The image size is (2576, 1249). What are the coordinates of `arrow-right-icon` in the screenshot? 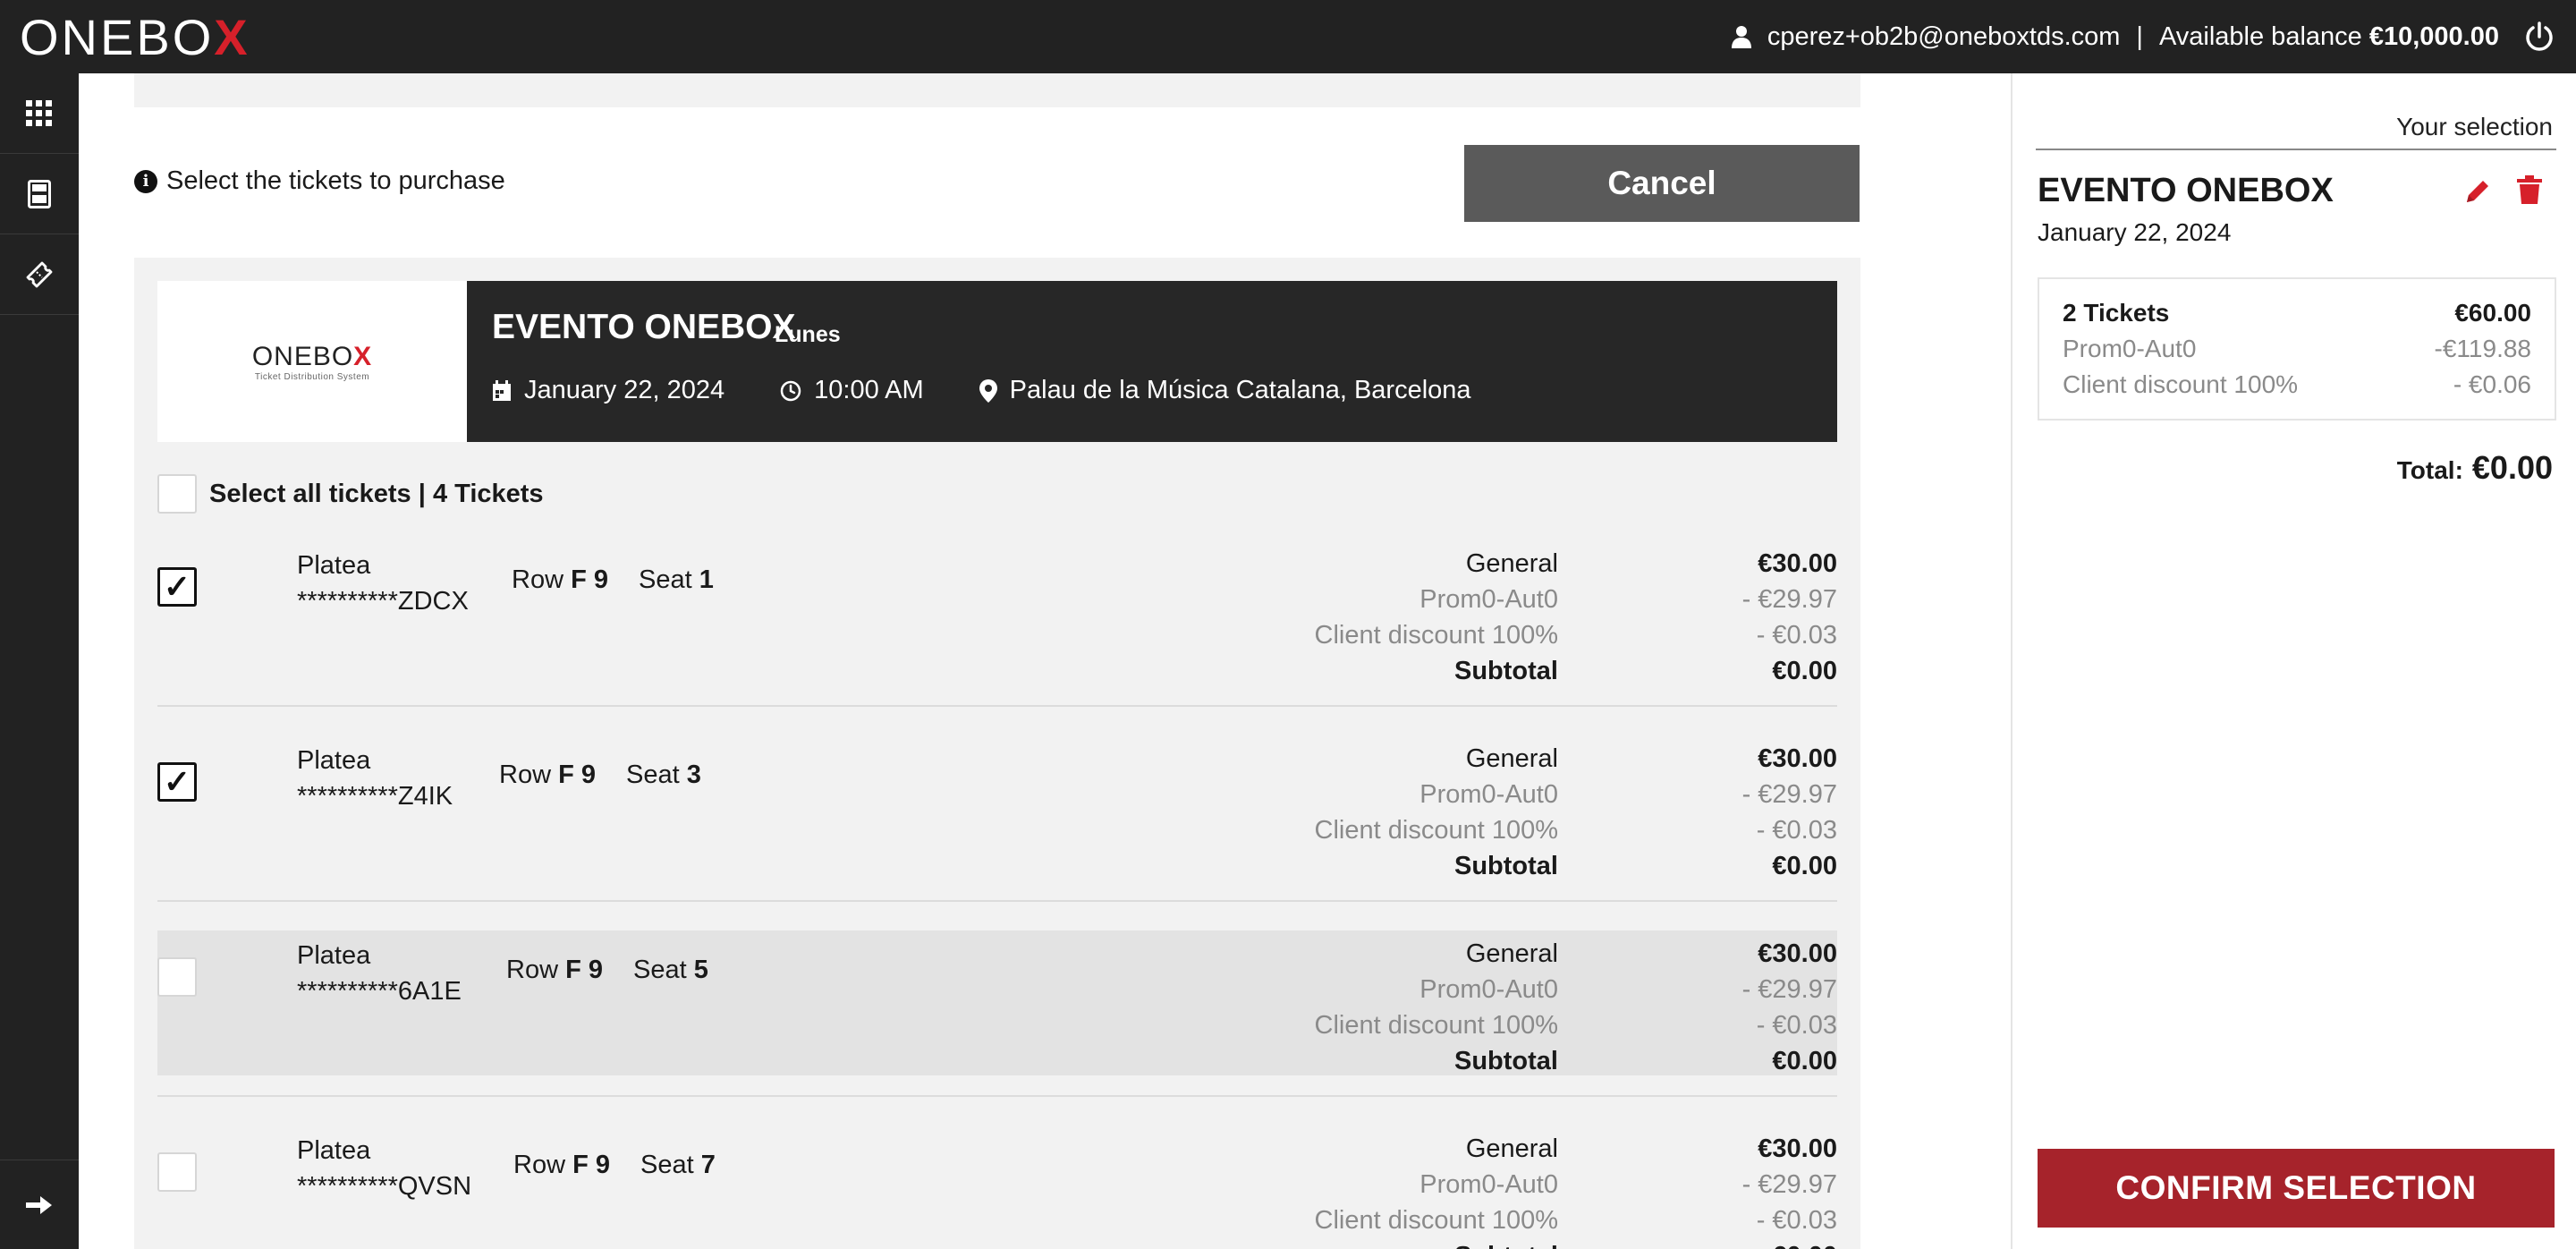 It's located at (39, 1204).